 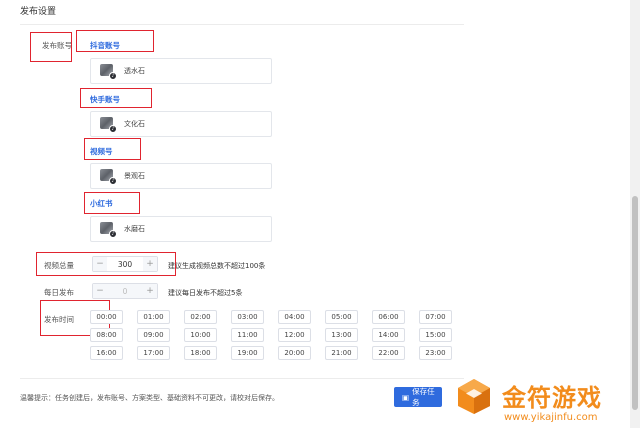 I want to click on account-name: 文化石, so click(x=134, y=124).